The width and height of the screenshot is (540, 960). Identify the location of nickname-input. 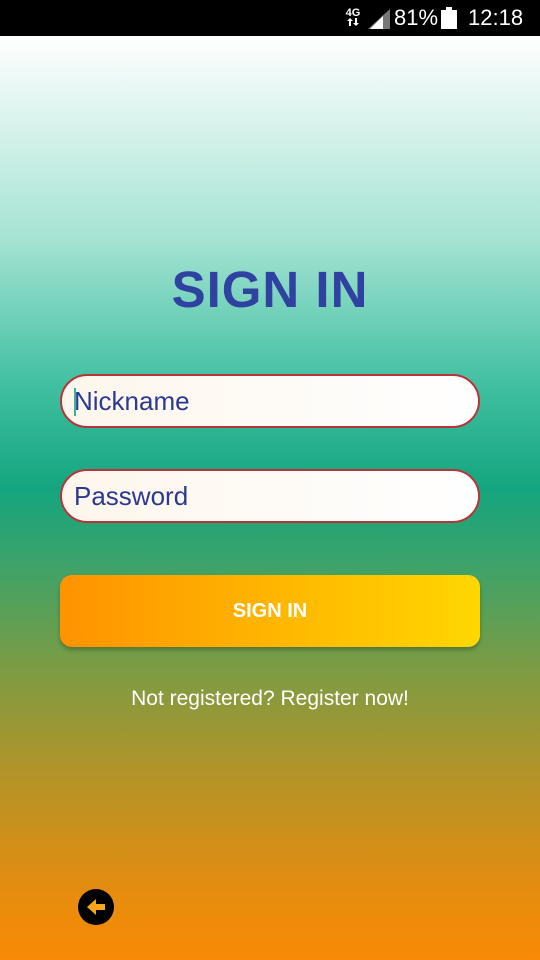
(269, 401).